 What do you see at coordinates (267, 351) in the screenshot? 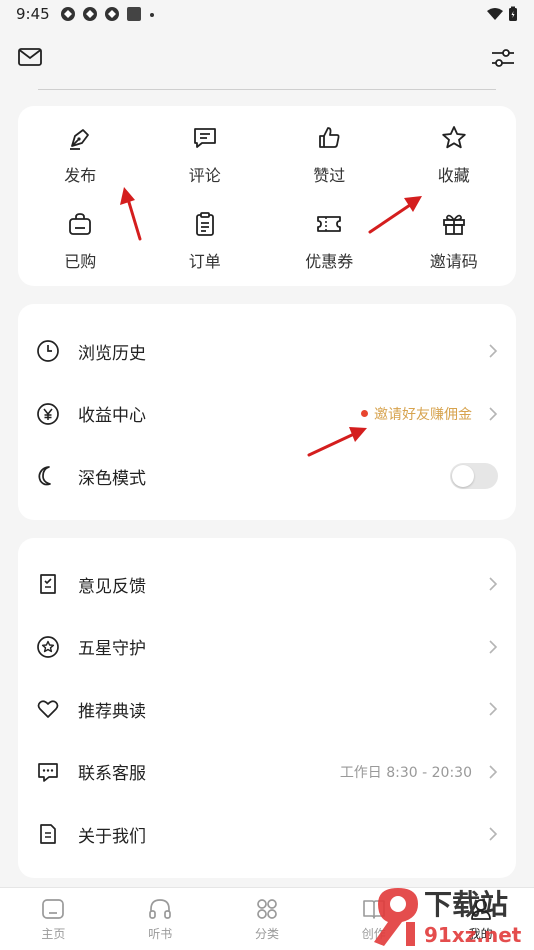
I see `menu-item-history: 浏览历史` at bounding box center [267, 351].